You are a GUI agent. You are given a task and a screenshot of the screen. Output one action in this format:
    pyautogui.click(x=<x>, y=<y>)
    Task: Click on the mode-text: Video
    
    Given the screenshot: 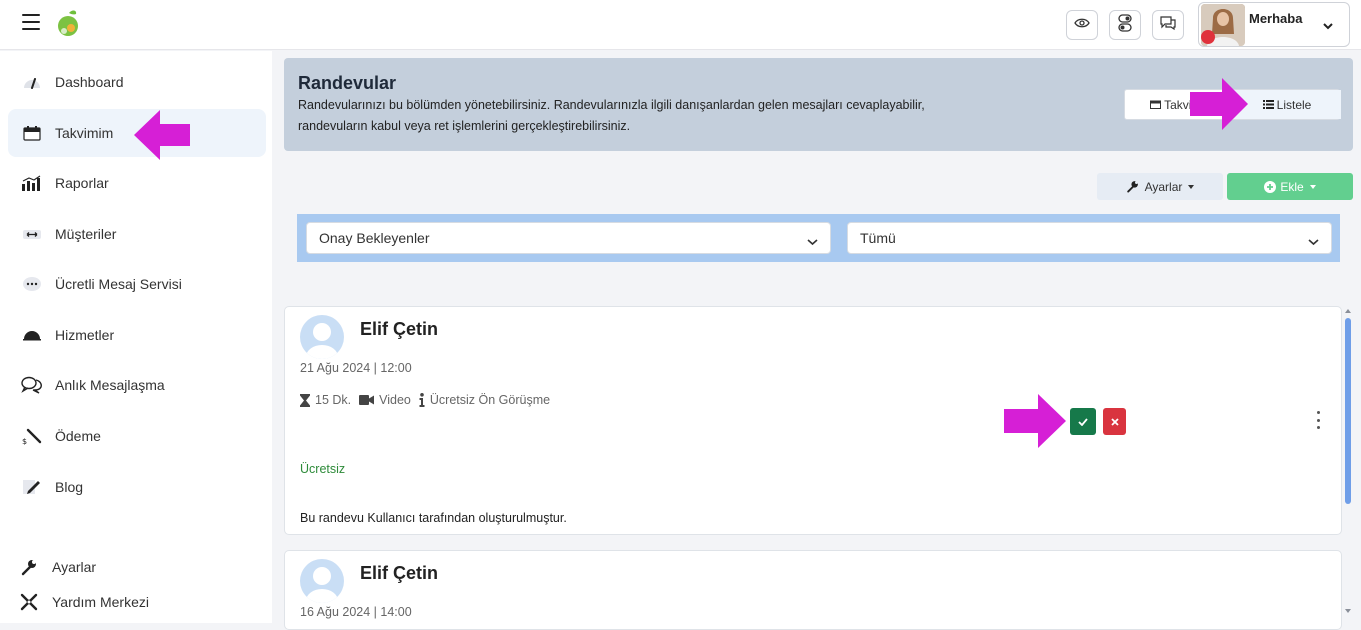 What is the action you would take?
    pyautogui.click(x=395, y=400)
    